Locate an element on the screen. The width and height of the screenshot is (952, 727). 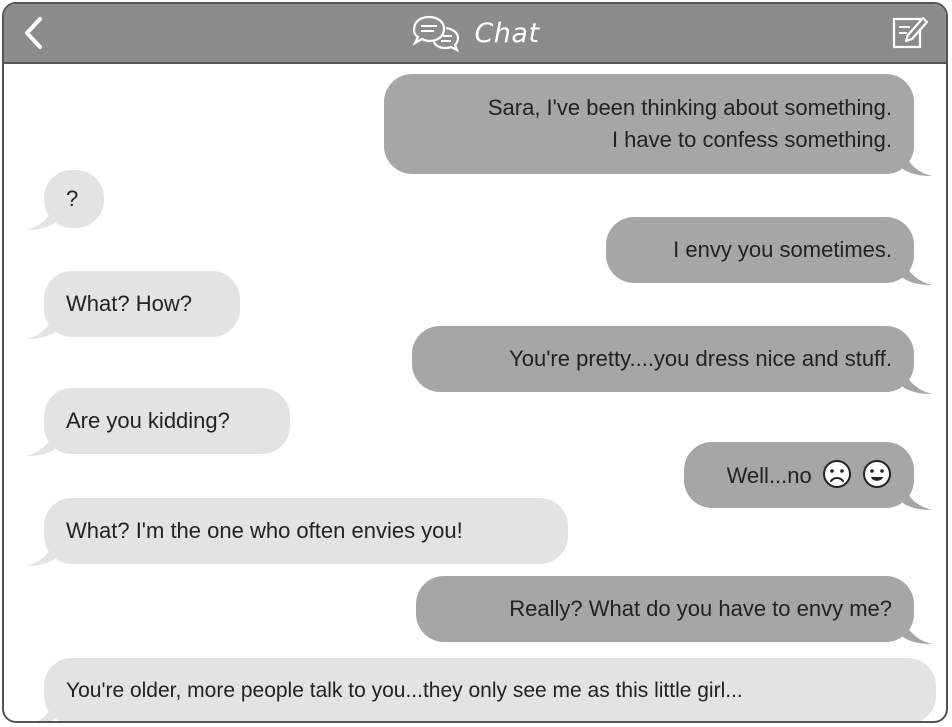
page-title: Chat is located at coordinates (507, 33).